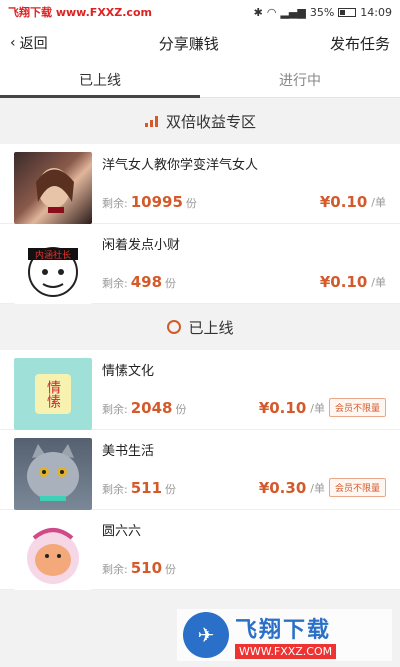  Describe the element at coordinates (122, 531) in the screenshot. I see `task-title: 圆六六` at that location.